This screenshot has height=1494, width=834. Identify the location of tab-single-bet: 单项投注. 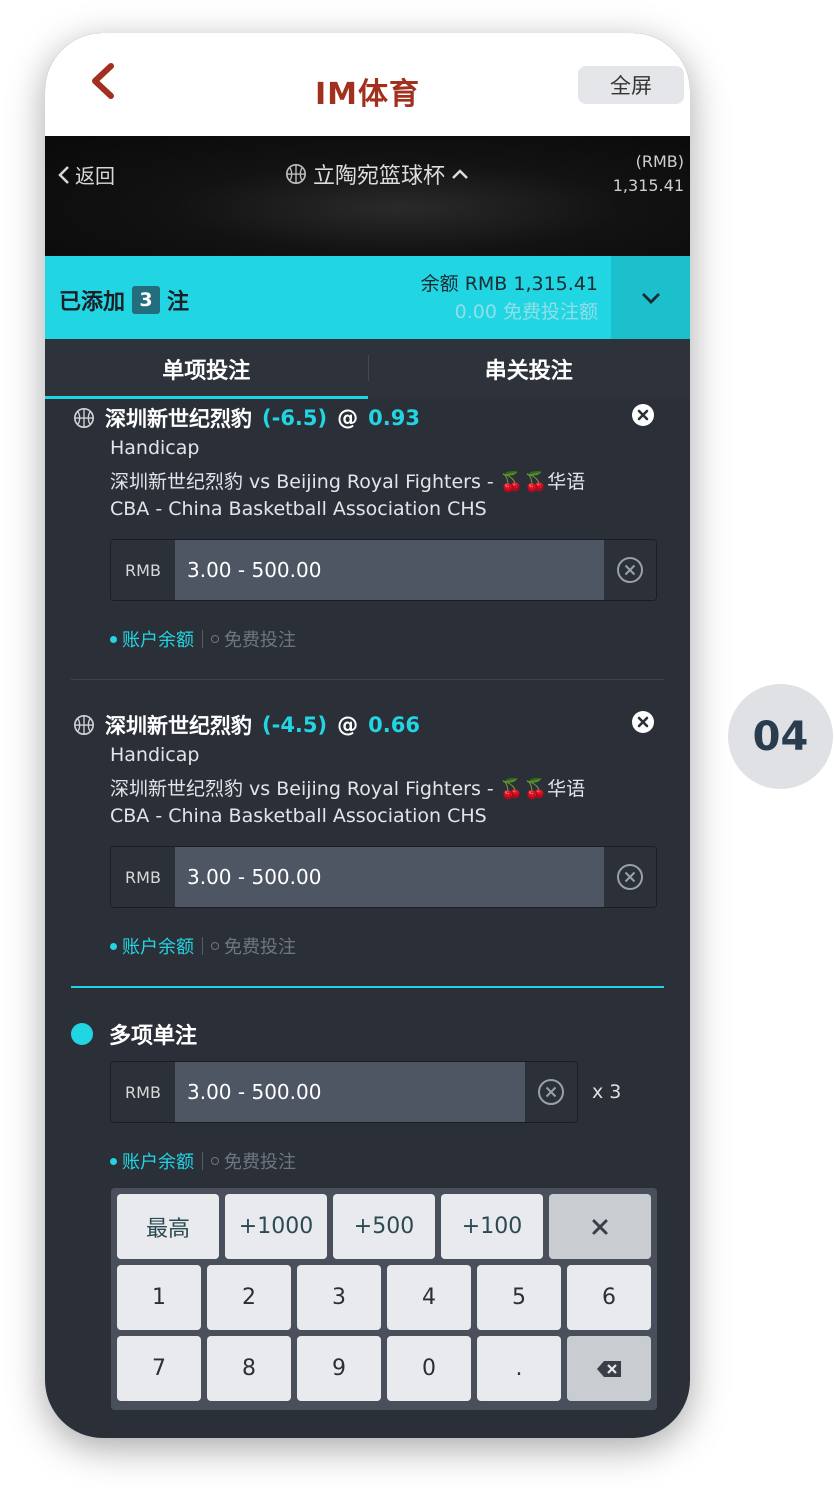
(206, 369).